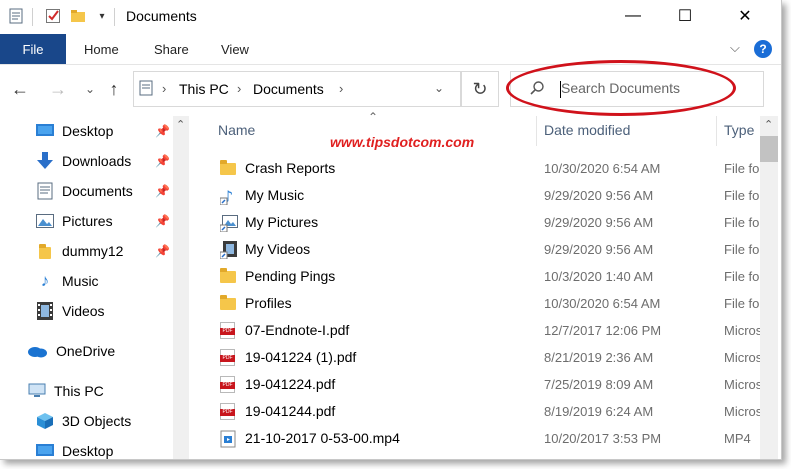 The height and width of the screenshot is (469, 791). Describe the element at coordinates (290, 384) in the screenshot. I see `file-name: 19-041224.pdf` at that location.